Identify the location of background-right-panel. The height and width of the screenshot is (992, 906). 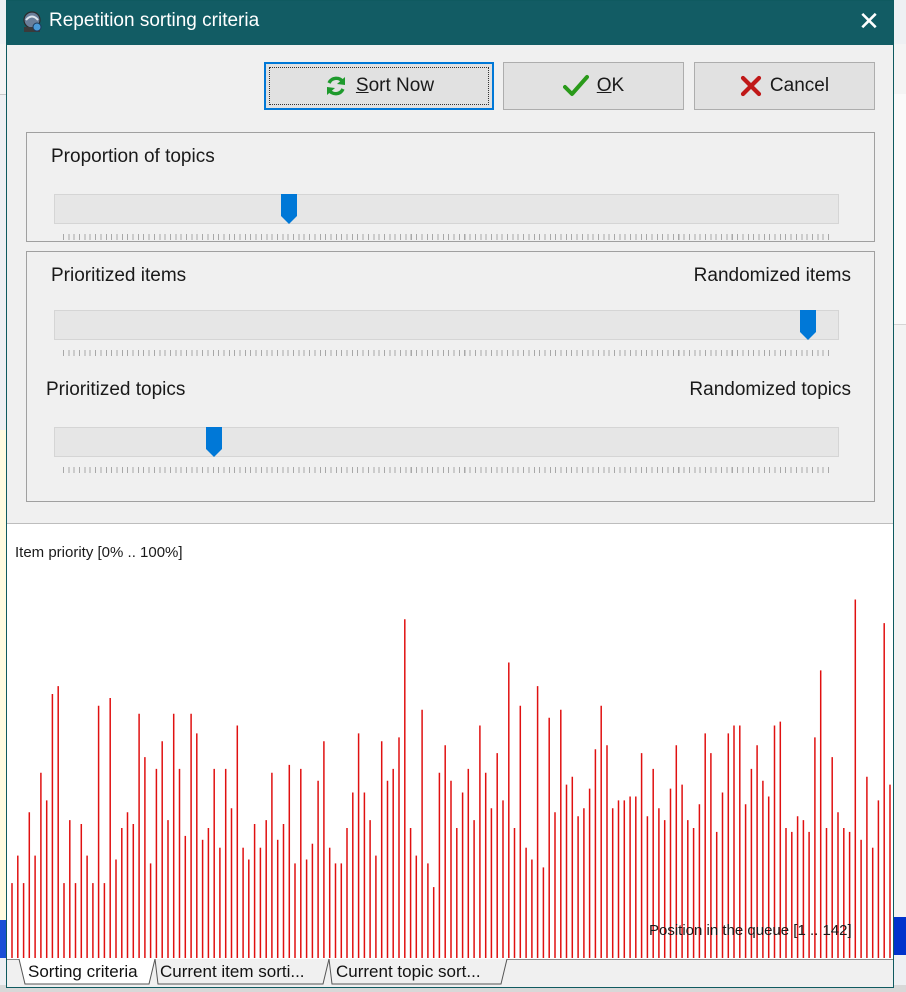
(899, 209).